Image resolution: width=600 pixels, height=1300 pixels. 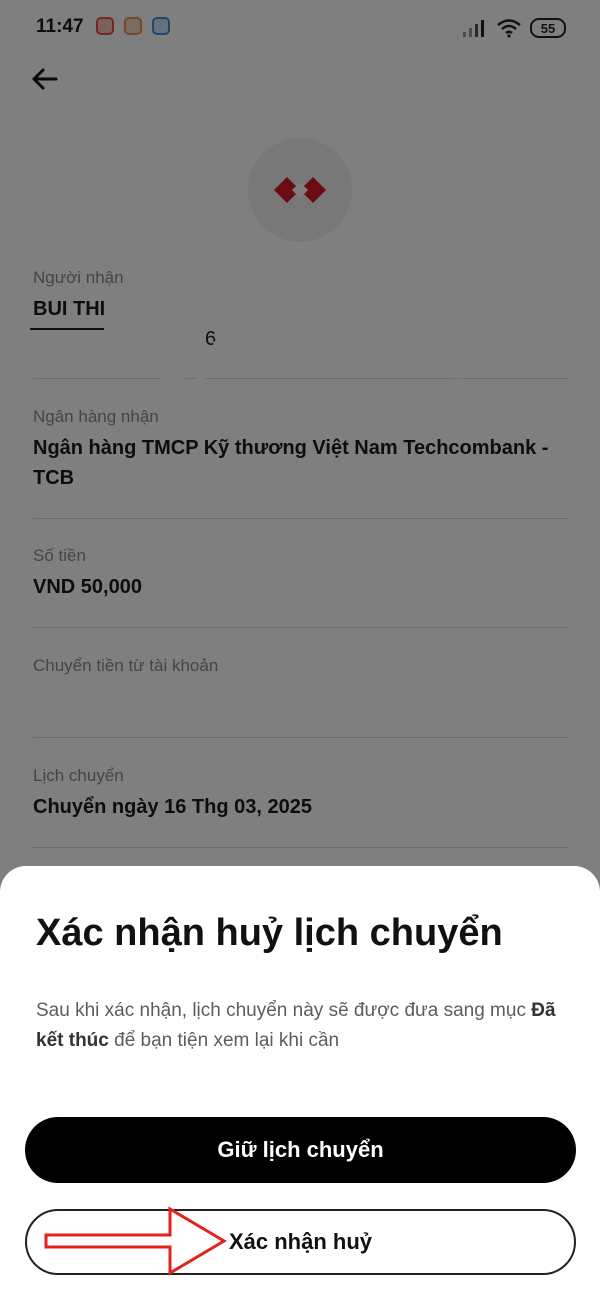 I want to click on keep-schedule-button: Giữ lịch chuyển, so click(x=300, y=1150).